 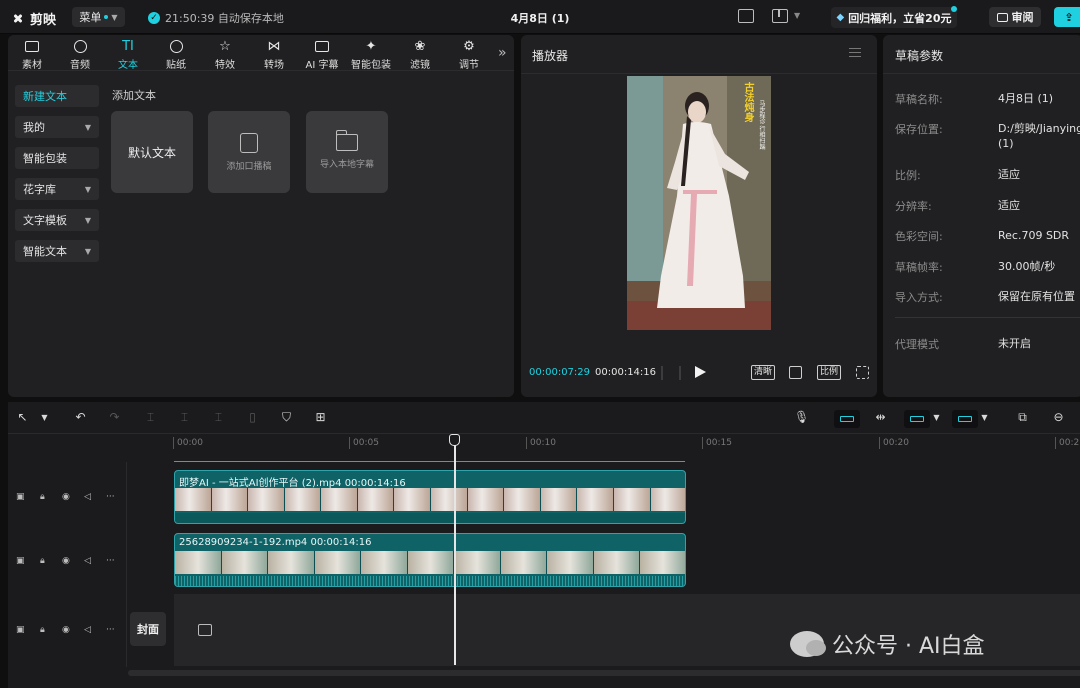 What do you see at coordinates (274, 55) in the screenshot?
I see `tab-transition: ⋈ 转场` at bounding box center [274, 55].